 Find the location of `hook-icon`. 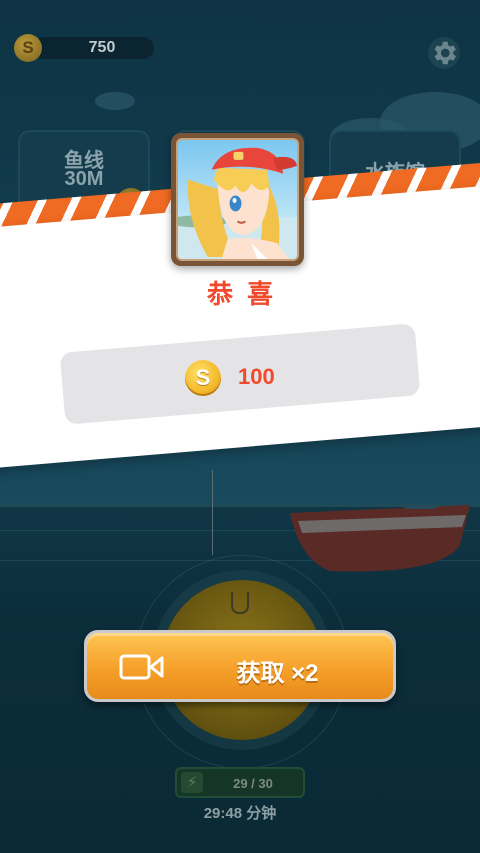

hook-icon is located at coordinates (240, 603).